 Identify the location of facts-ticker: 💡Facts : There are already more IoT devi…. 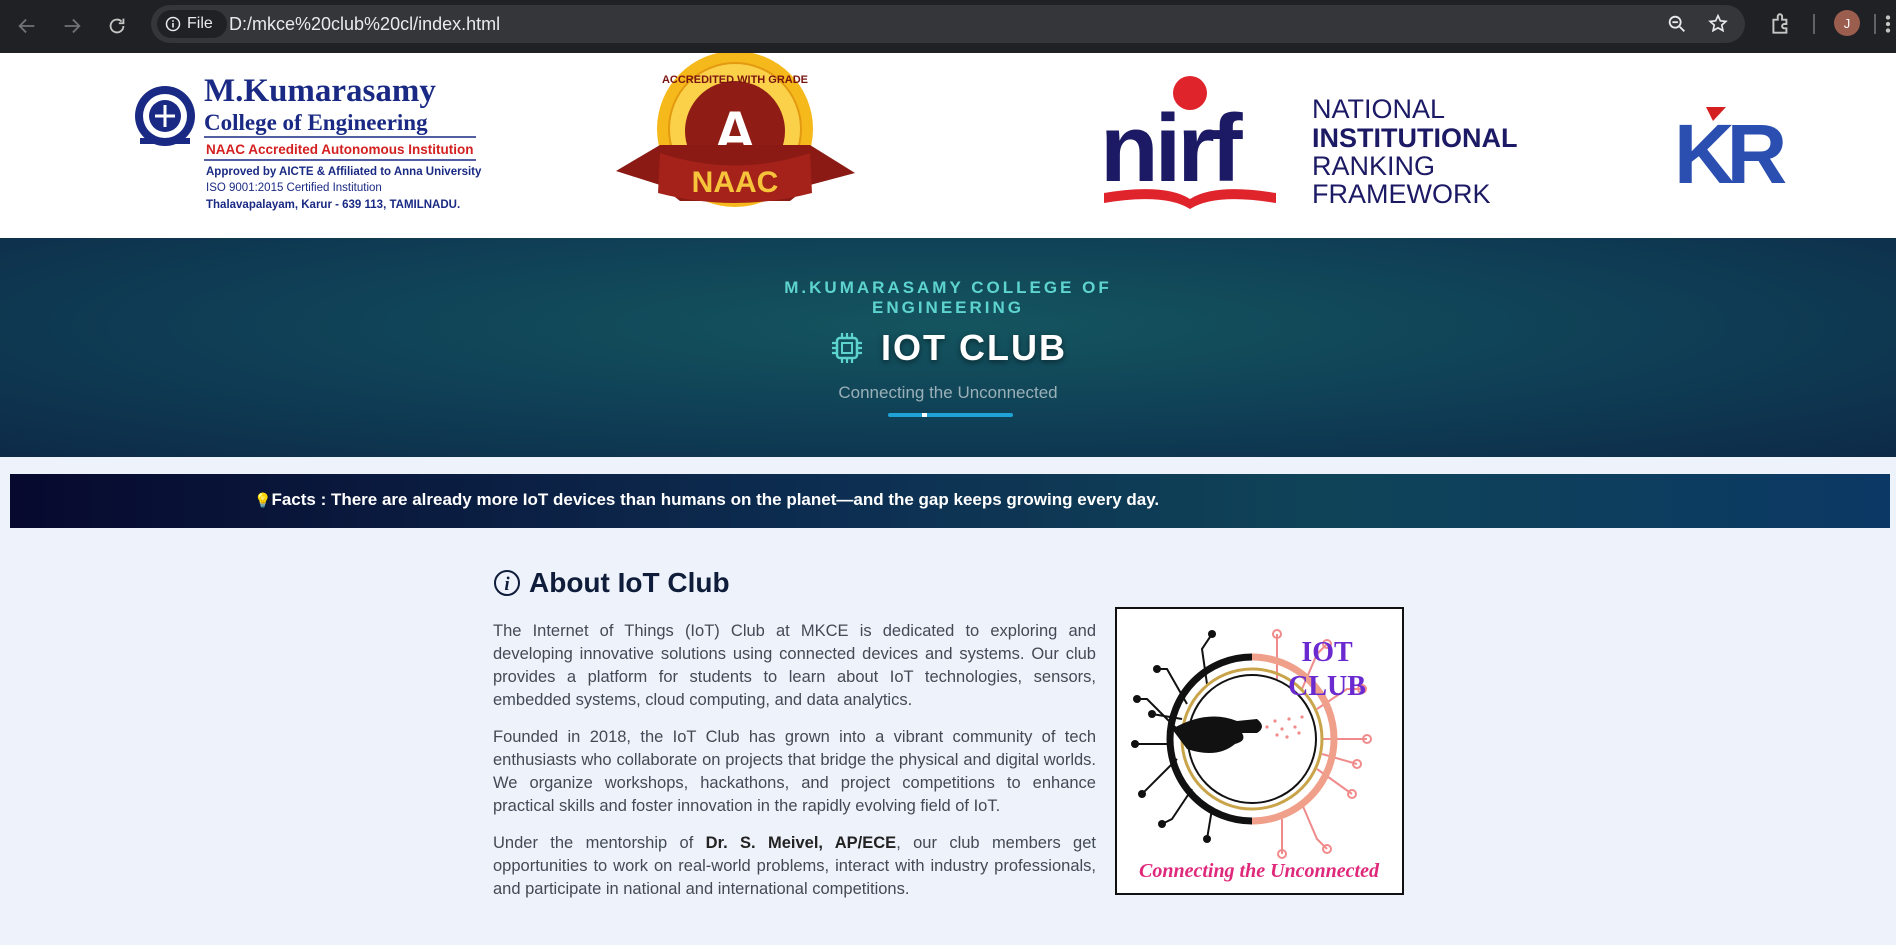
(950, 501).